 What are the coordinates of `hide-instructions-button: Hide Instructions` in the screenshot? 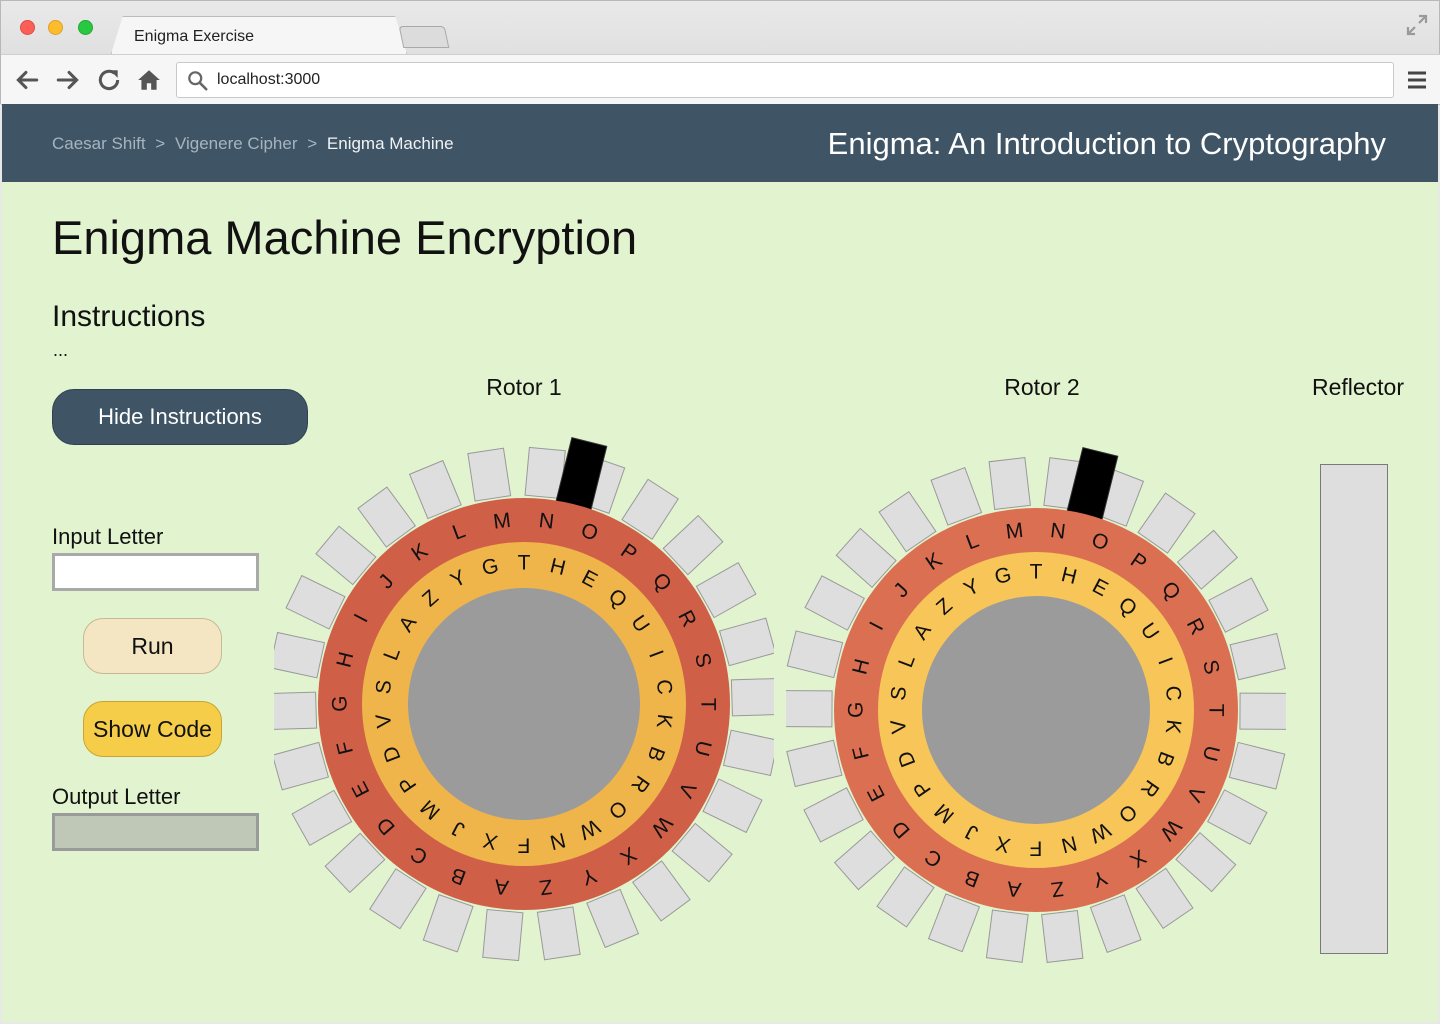 It's located at (180, 417).